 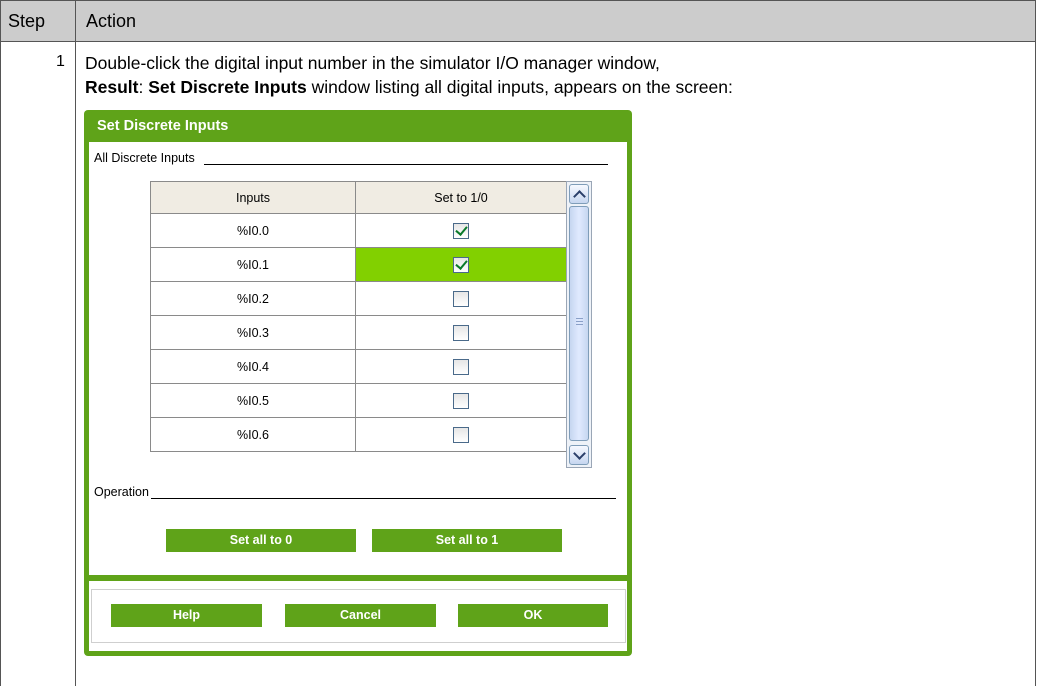 What do you see at coordinates (555, 21) in the screenshot?
I see `action-header: Action` at bounding box center [555, 21].